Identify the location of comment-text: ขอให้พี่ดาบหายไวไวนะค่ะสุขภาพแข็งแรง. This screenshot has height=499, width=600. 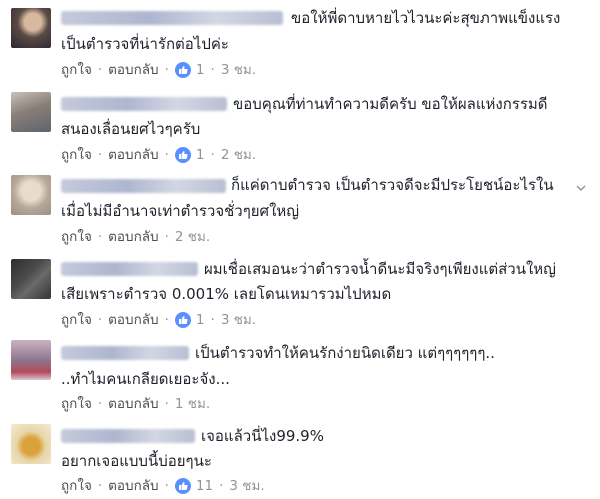
(426, 18).